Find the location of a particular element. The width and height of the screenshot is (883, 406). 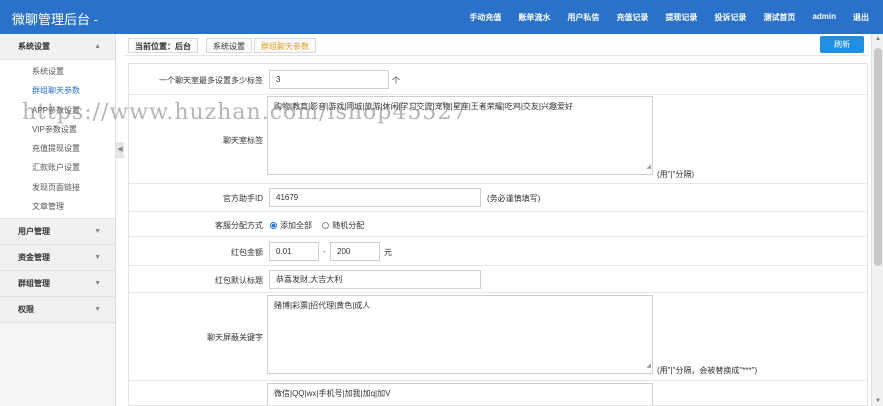

sidebar-item-remit-accounts: 汇款账户设置 is located at coordinates (57, 168).